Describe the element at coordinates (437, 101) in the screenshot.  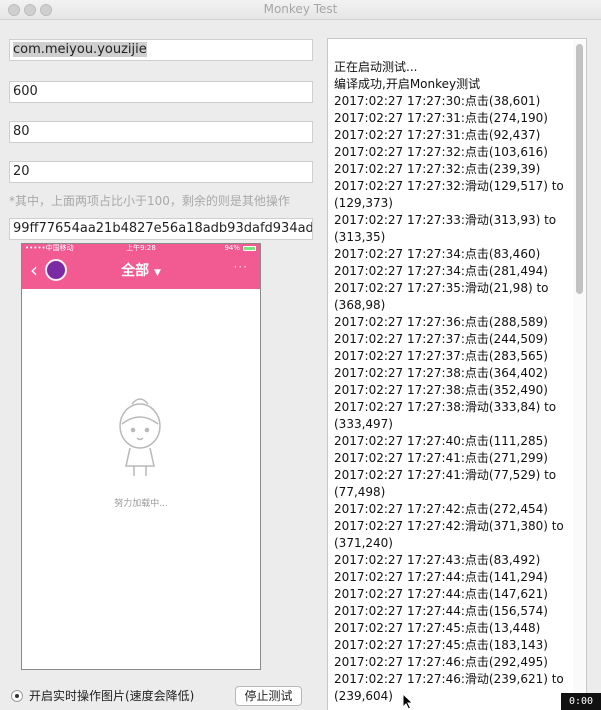
I see `log-line: 2017:02:27 17:27:30:点击(38,601)` at that location.